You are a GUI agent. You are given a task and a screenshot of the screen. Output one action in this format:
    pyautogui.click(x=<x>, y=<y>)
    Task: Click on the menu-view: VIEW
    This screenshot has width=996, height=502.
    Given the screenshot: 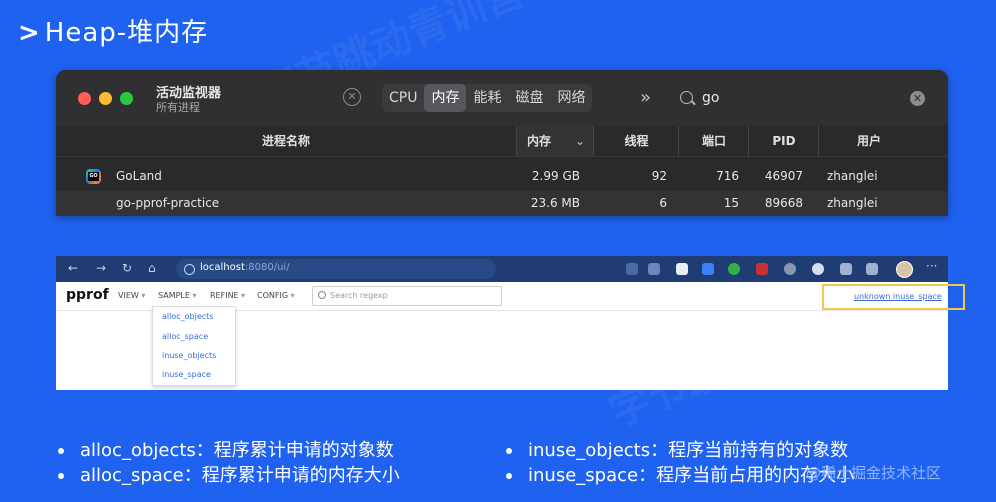 What is the action you would take?
    pyautogui.click(x=131, y=295)
    